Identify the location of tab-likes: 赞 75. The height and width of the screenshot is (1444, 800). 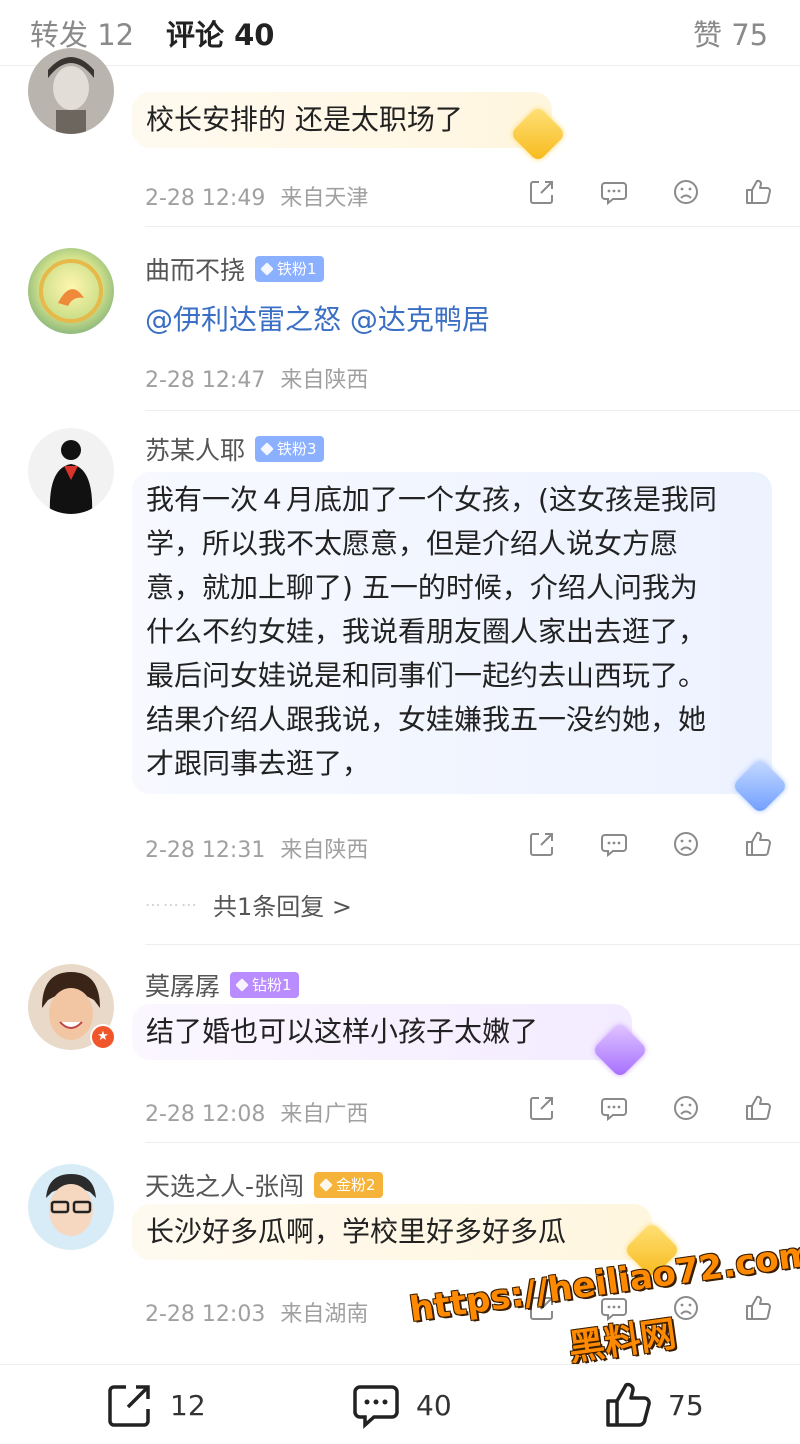
(730, 33).